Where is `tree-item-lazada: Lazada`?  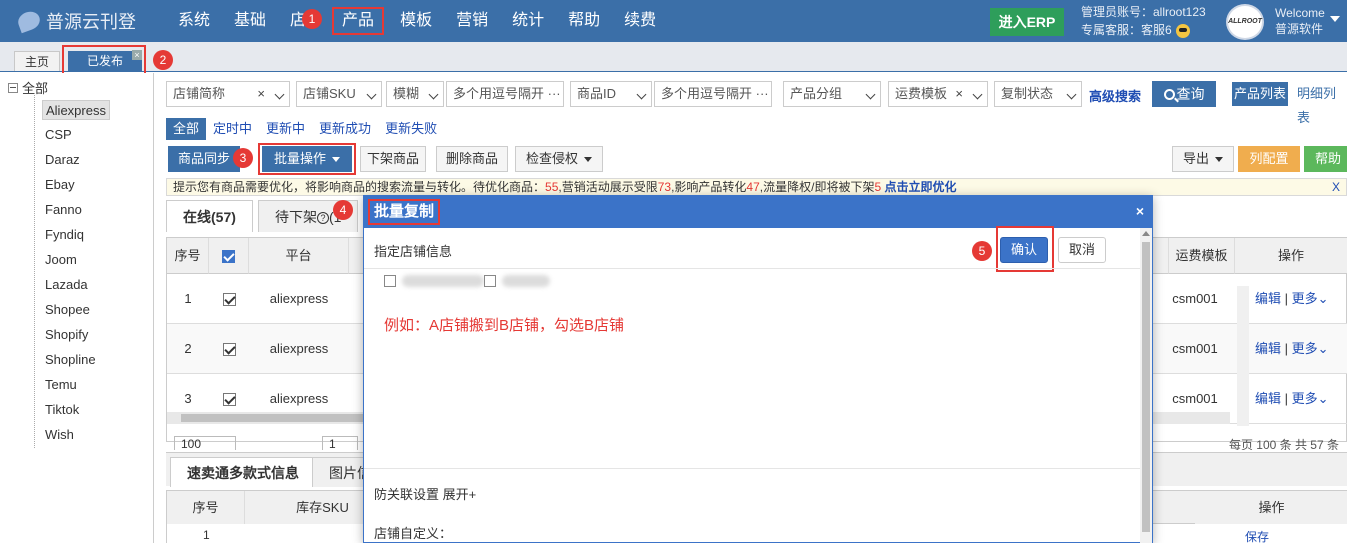
tree-item-lazada: Lazada is located at coordinates (66, 285).